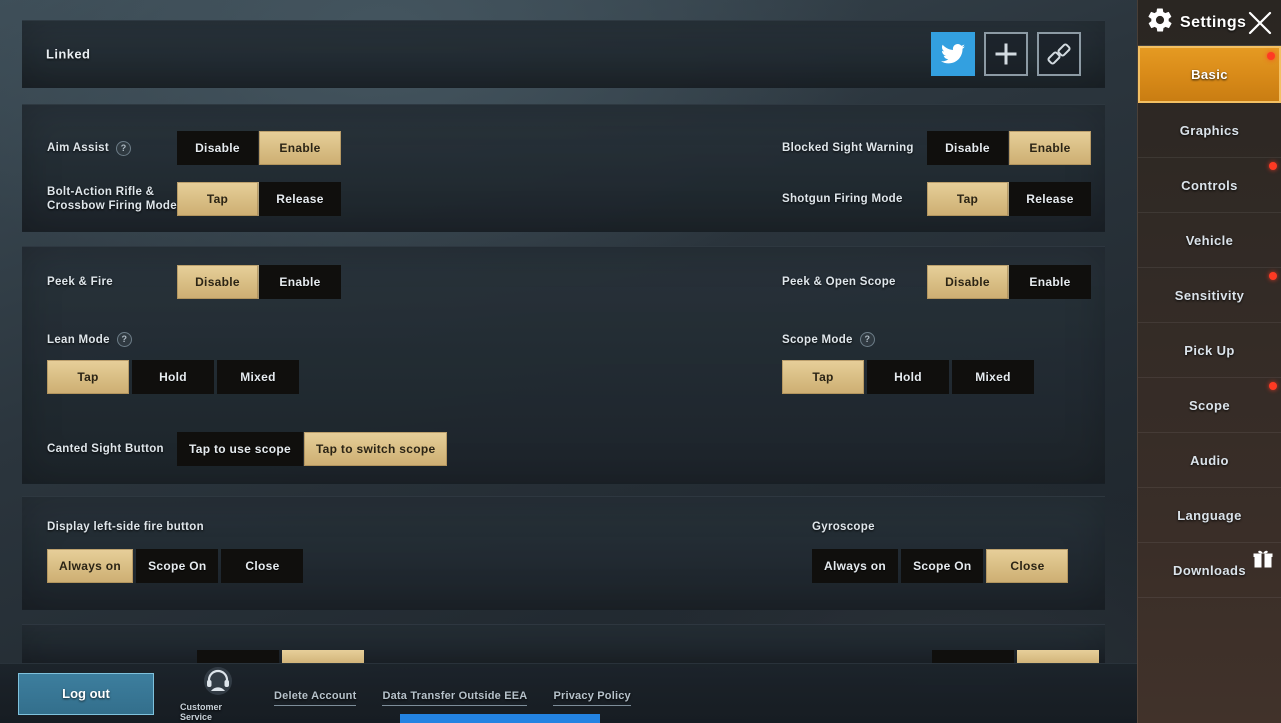 The width and height of the screenshot is (1281, 723). I want to click on scope-mode-option-hold: Hold, so click(908, 377).